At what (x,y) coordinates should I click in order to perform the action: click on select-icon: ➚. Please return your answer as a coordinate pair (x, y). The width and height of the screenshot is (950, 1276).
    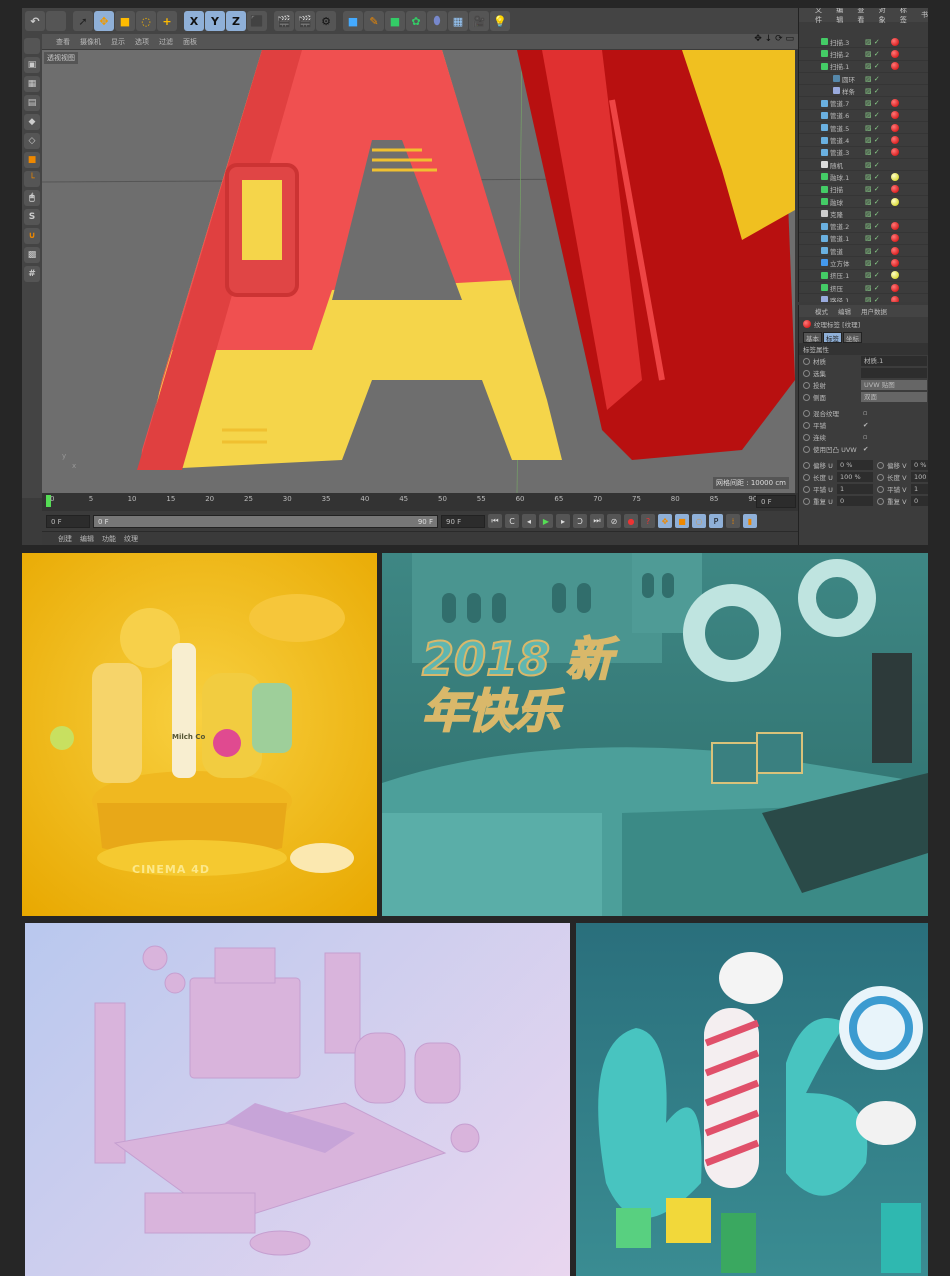
    Looking at the image, I should click on (83, 21).